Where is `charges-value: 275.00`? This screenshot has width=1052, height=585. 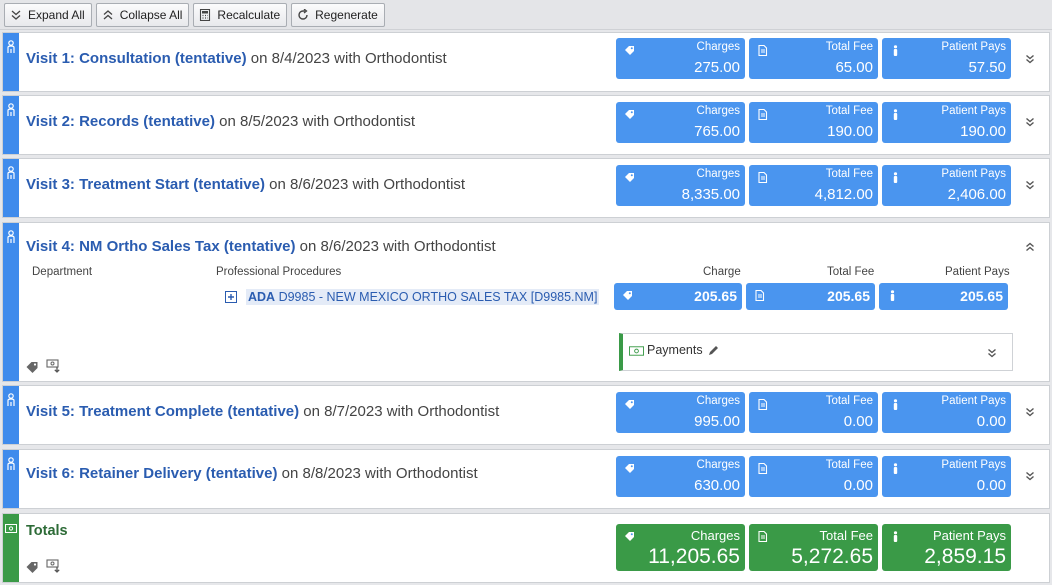
charges-value: 275.00 is located at coordinates (717, 67).